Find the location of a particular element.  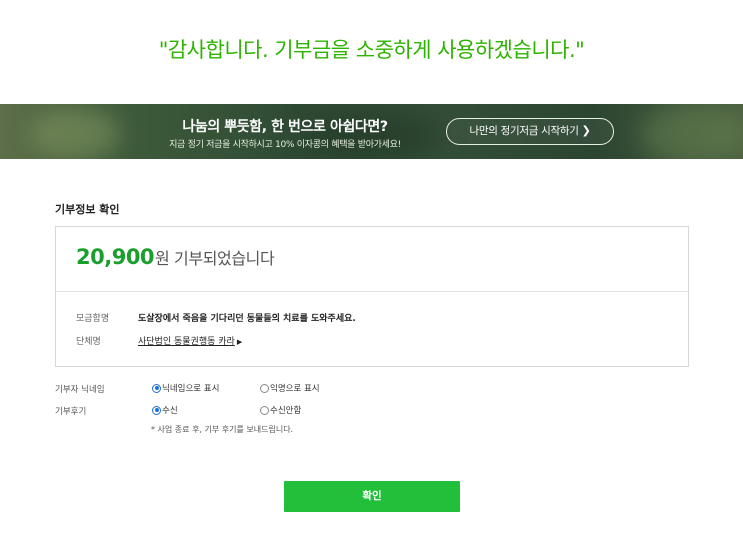

campaign-value: 도살장에서 죽음을 기다리던 동물들의 치료를 도와주세요. is located at coordinates (247, 319).